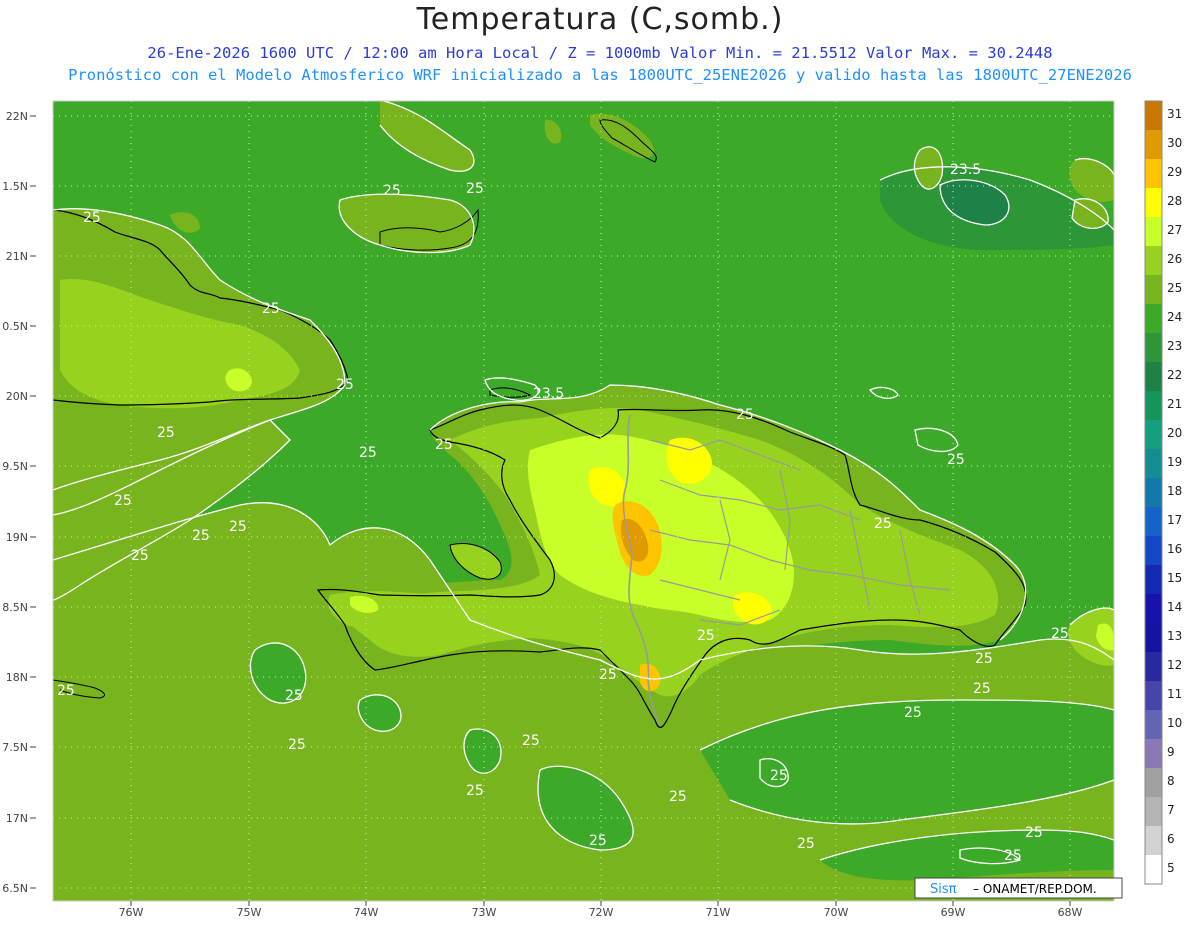 This screenshot has width=1200, height=927. I want to click on colorbar-label: 21, so click(1174, 404).